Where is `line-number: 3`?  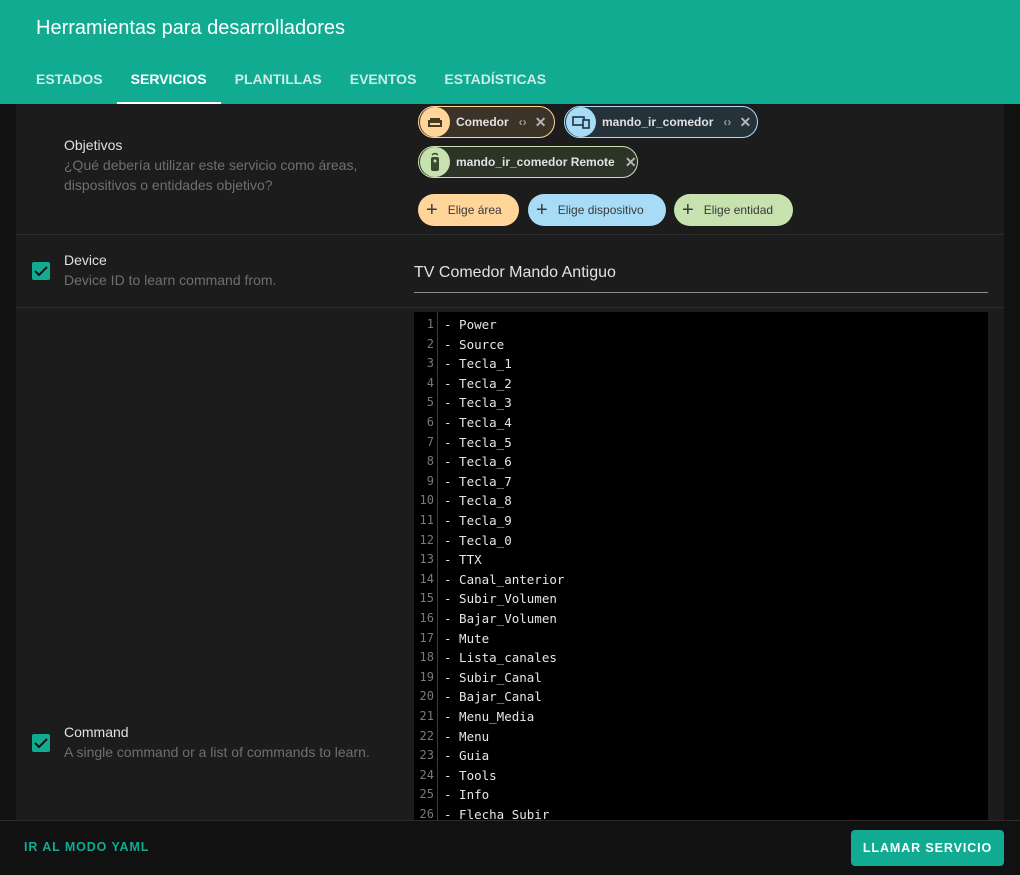
line-number: 3 is located at coordinates (430, 363).